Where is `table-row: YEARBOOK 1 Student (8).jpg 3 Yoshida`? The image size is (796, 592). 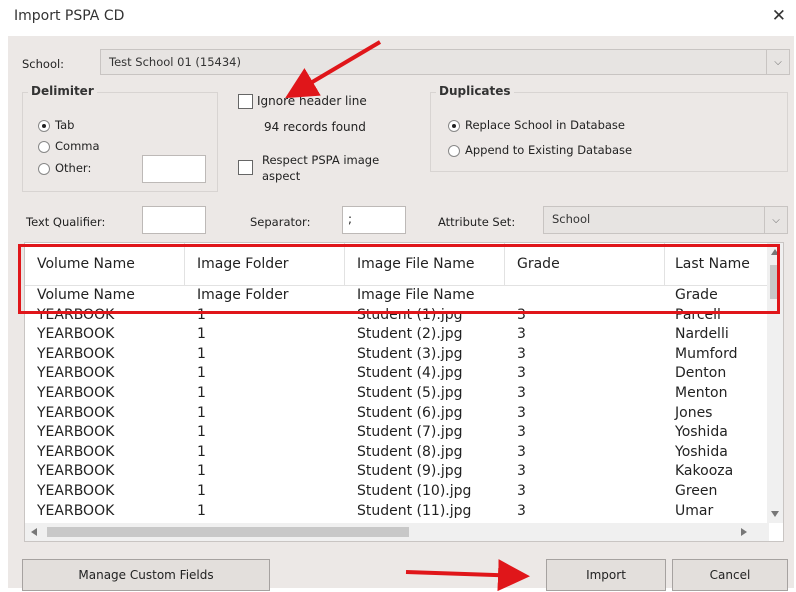
table-row: YEARBOOK 1 Student (8).jpg 3 Yoshida is located at coordinates (393, 453).